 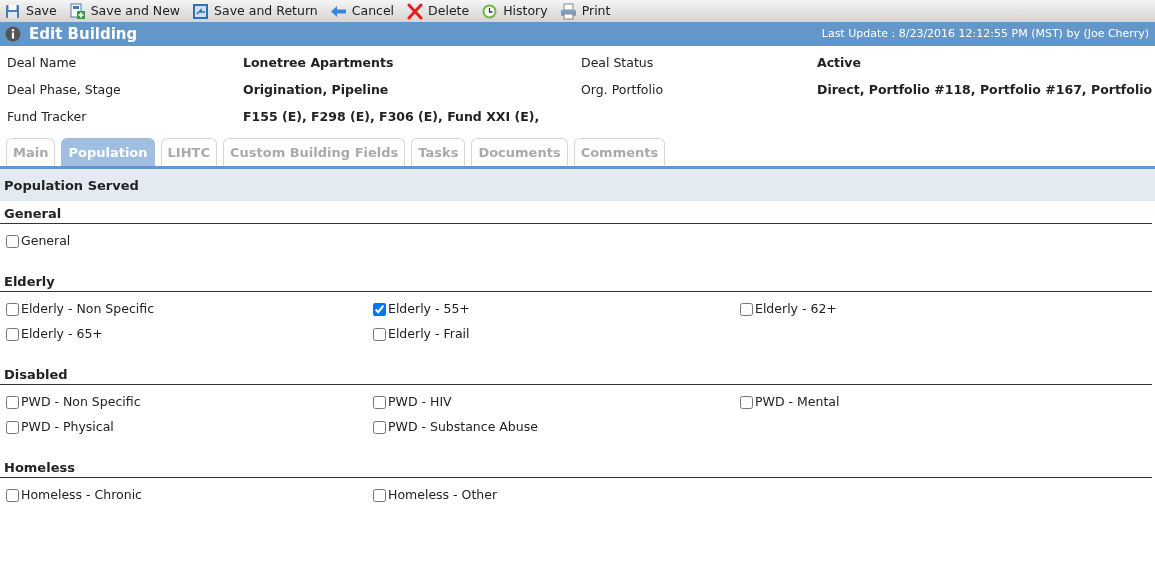 I want to click on checkbox-label: PWD - Mental, so click(x=797, y=402).